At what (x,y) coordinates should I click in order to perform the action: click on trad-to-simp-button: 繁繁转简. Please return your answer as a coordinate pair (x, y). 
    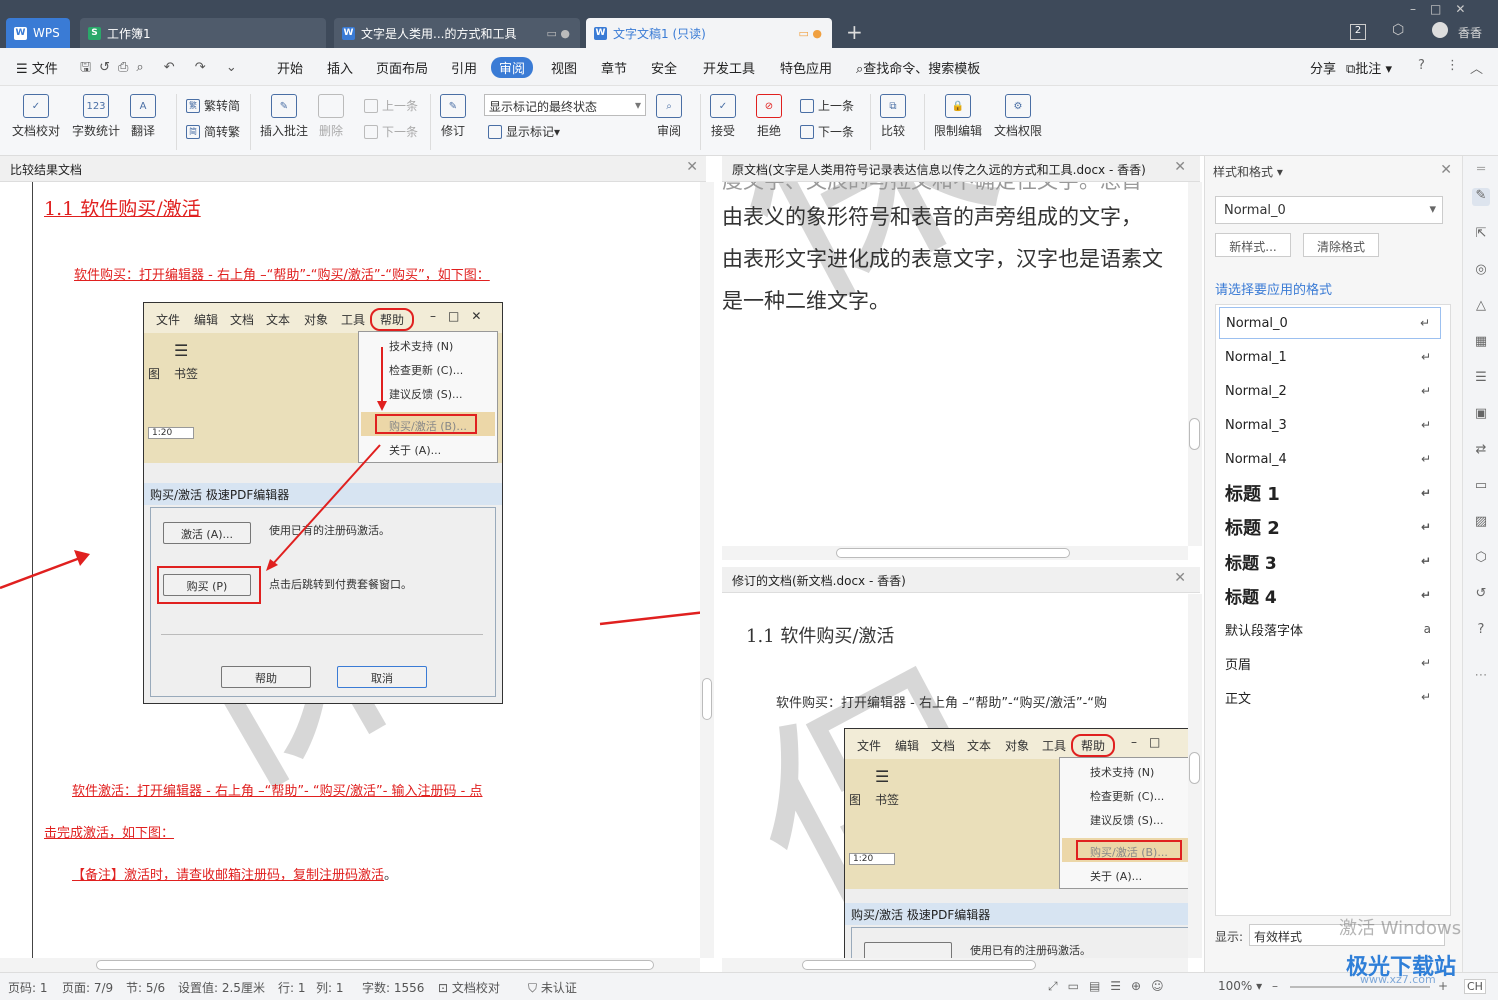
    Looking at the image, I should click on (213, 105).